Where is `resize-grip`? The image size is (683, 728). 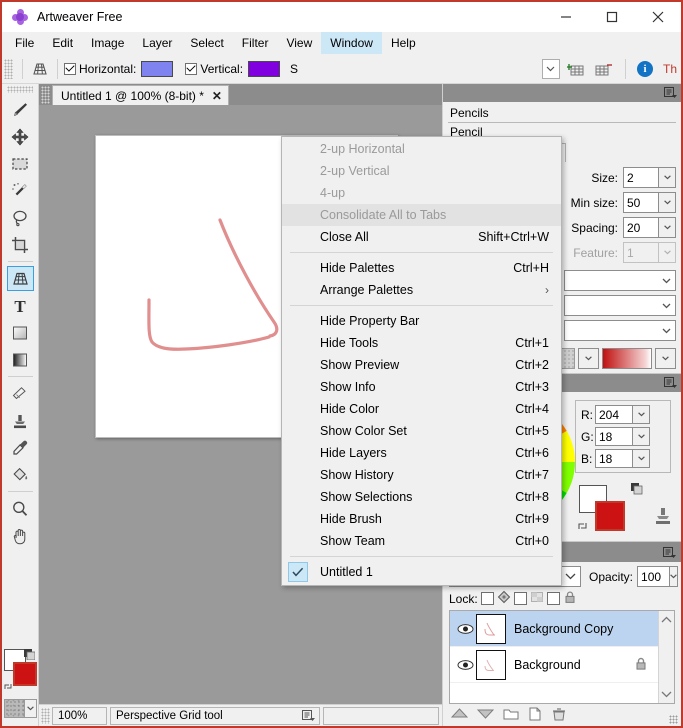 resize-grip is located at coordinates (673, 719).